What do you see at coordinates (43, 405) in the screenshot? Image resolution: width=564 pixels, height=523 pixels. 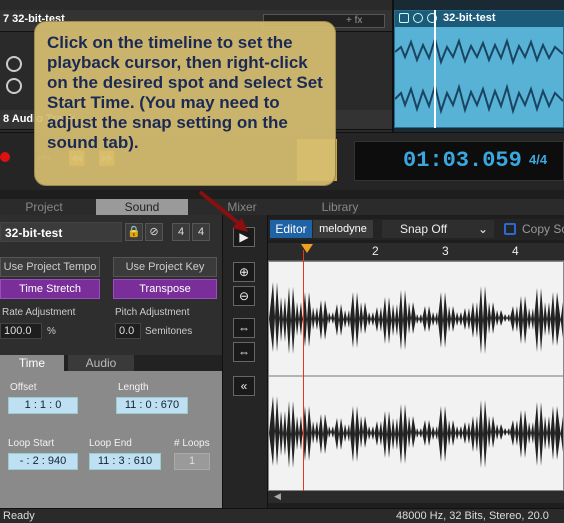 I see `offset-field: 1 : 1 : 0` at bounding box center [43, 405].